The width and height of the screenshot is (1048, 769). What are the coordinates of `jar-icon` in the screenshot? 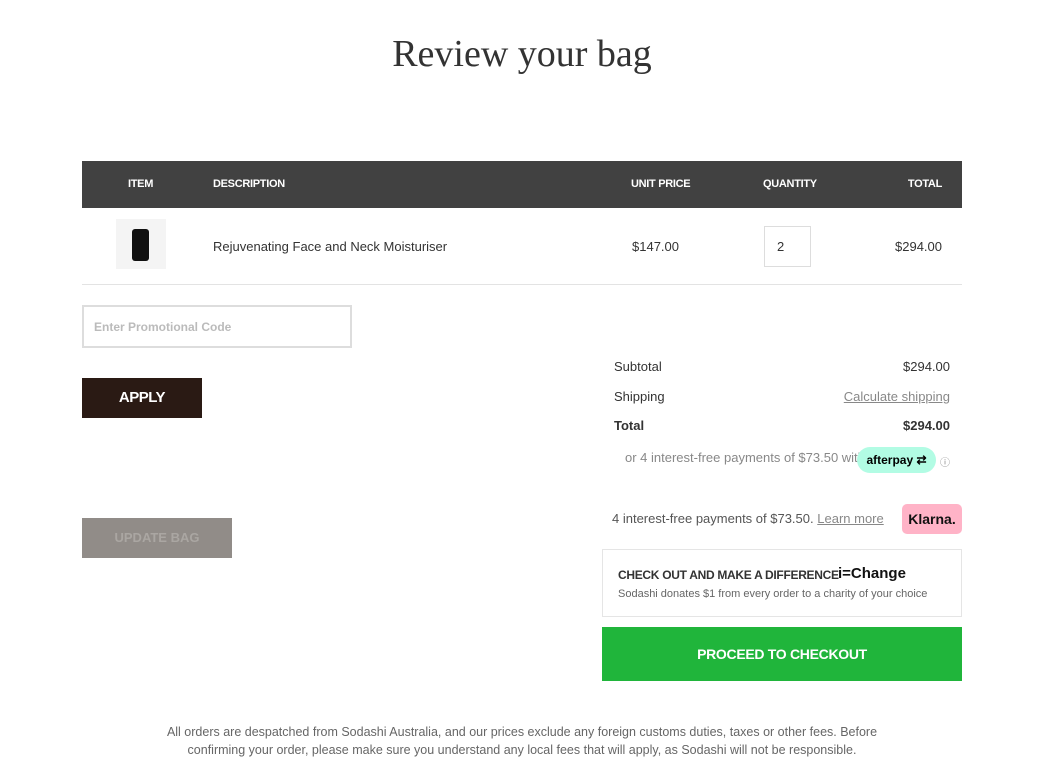 It's located at (140, 245).